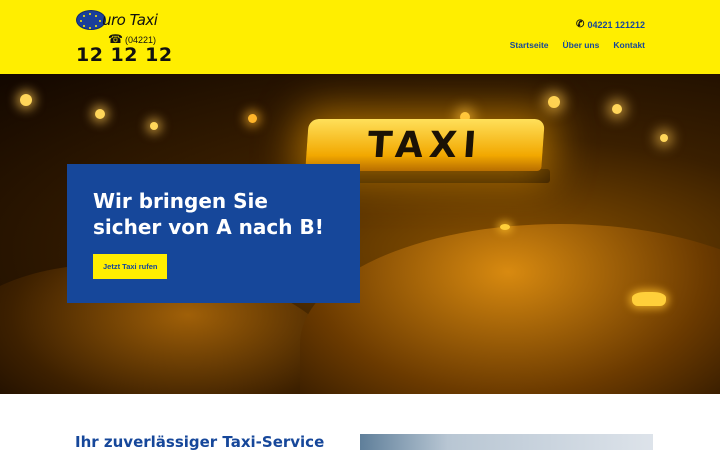  Describe the element at coordinates (124, 55) in the screenshot. I see `logo-phone-number: 12 12 12` at that location.